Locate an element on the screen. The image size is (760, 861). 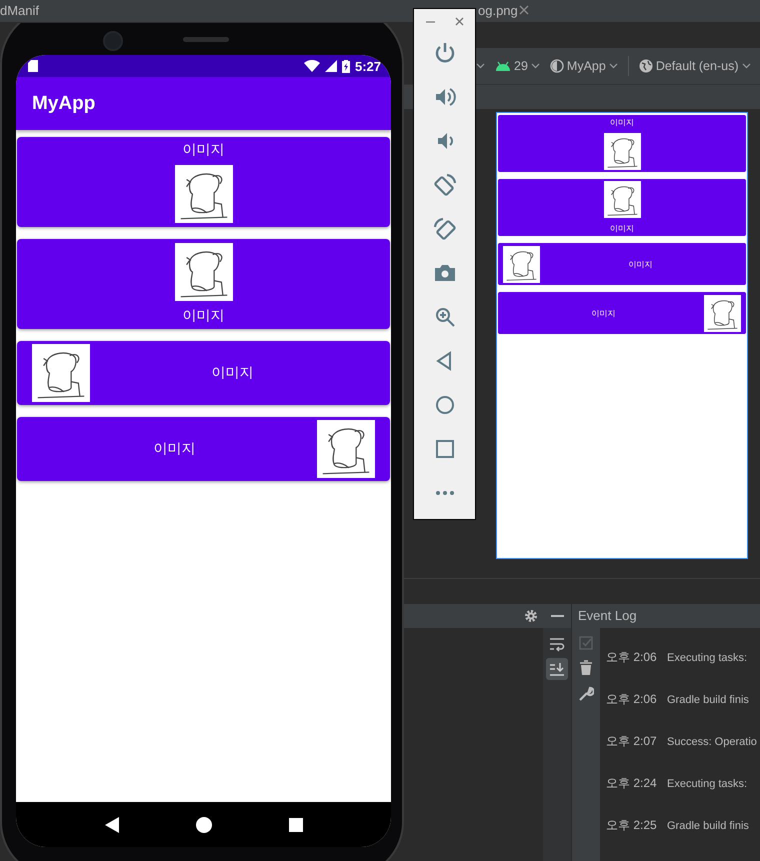
android-icon is located at coordinates (503, 66).